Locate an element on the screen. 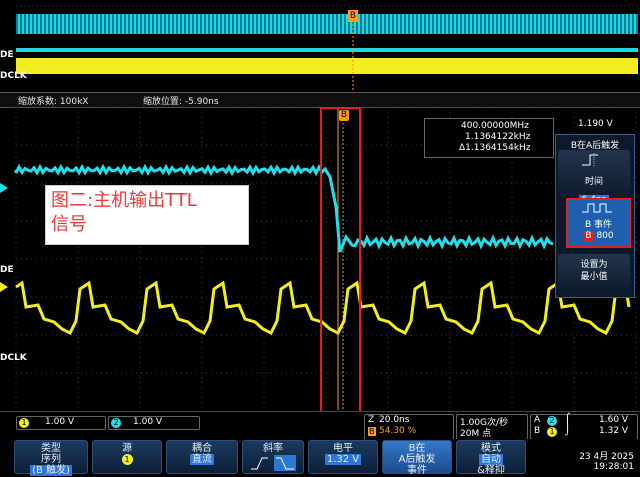 The width and height of the screenshot is (640, 477). label-dclk: DCLK is located at coordinates (13, 358).